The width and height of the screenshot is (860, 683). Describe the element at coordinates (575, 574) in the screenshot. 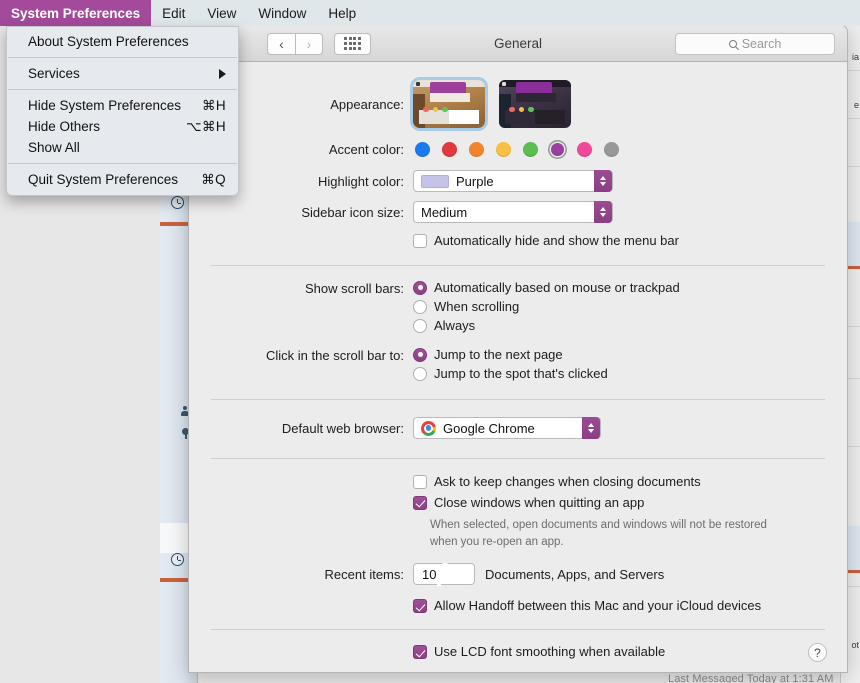

I see `recent-items-suffix: Documents, Apps, and Servers` at that location.